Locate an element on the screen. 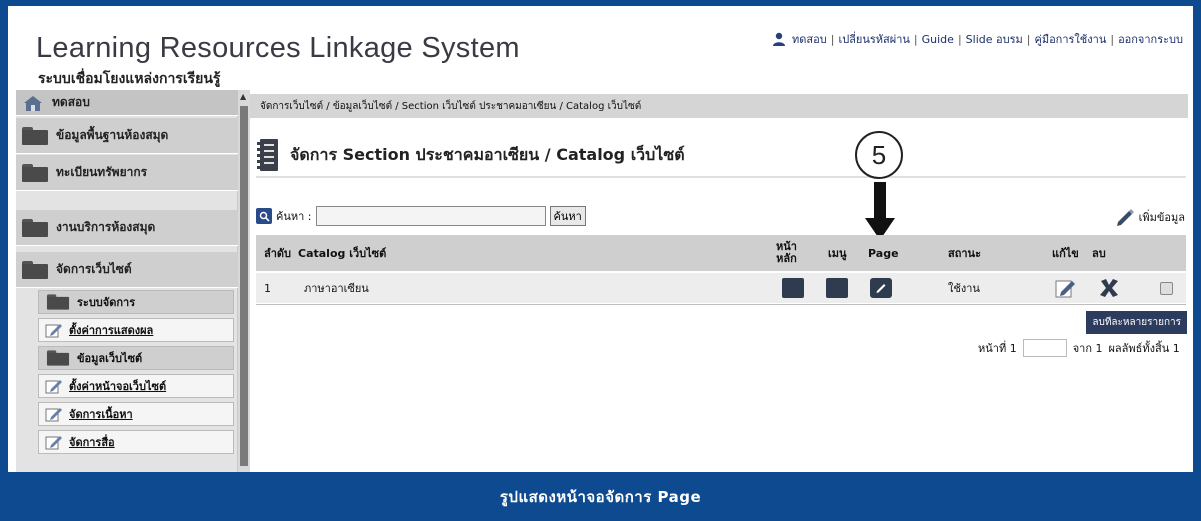  guide-link: Guide is located at coordinates (938, 39).